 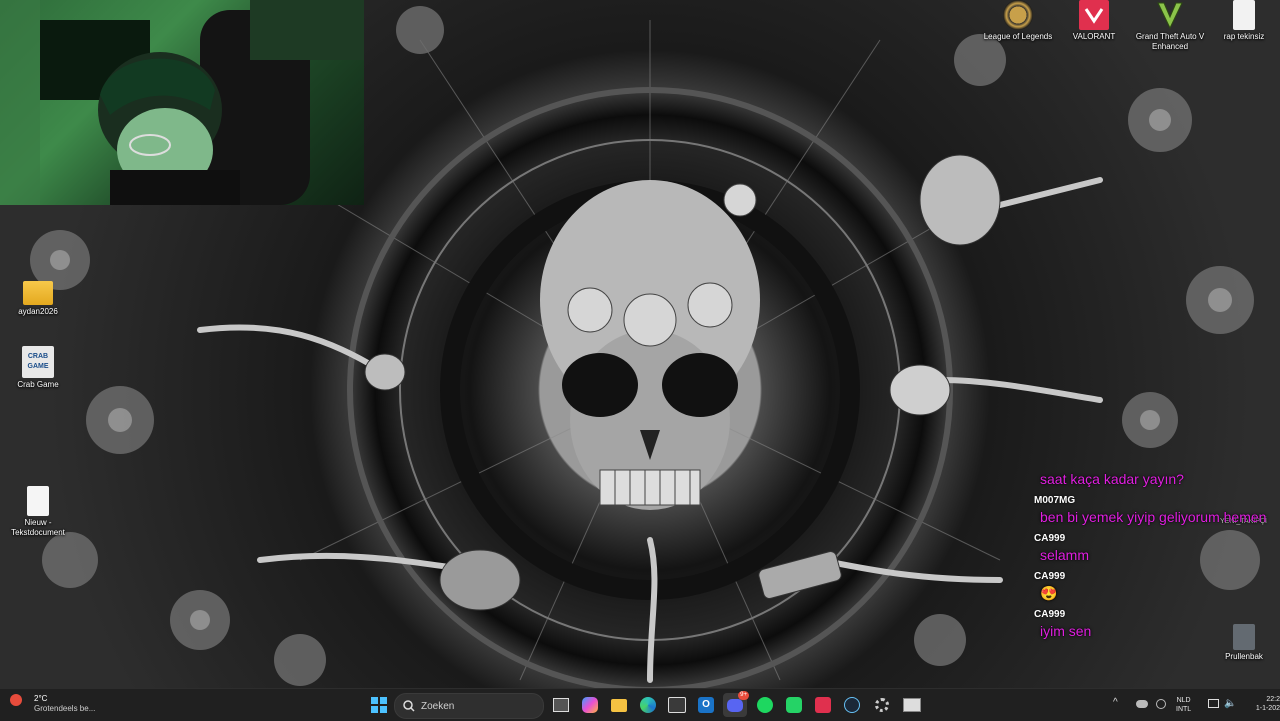 I want to click on microsoft-store-icon, so click(x=677, y=705).